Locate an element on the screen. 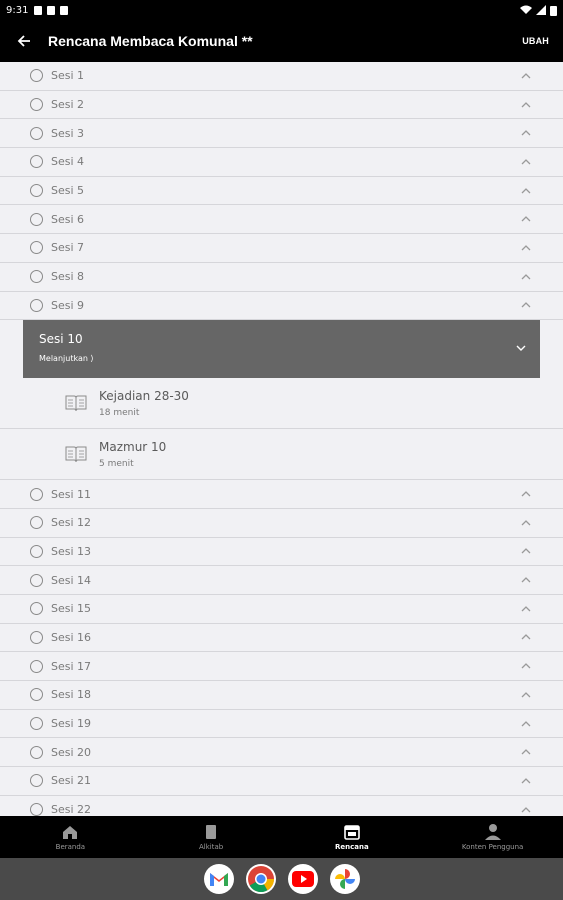 This screenshot has width=563, height=900. photos-icon is located at coordinates (344, 879).